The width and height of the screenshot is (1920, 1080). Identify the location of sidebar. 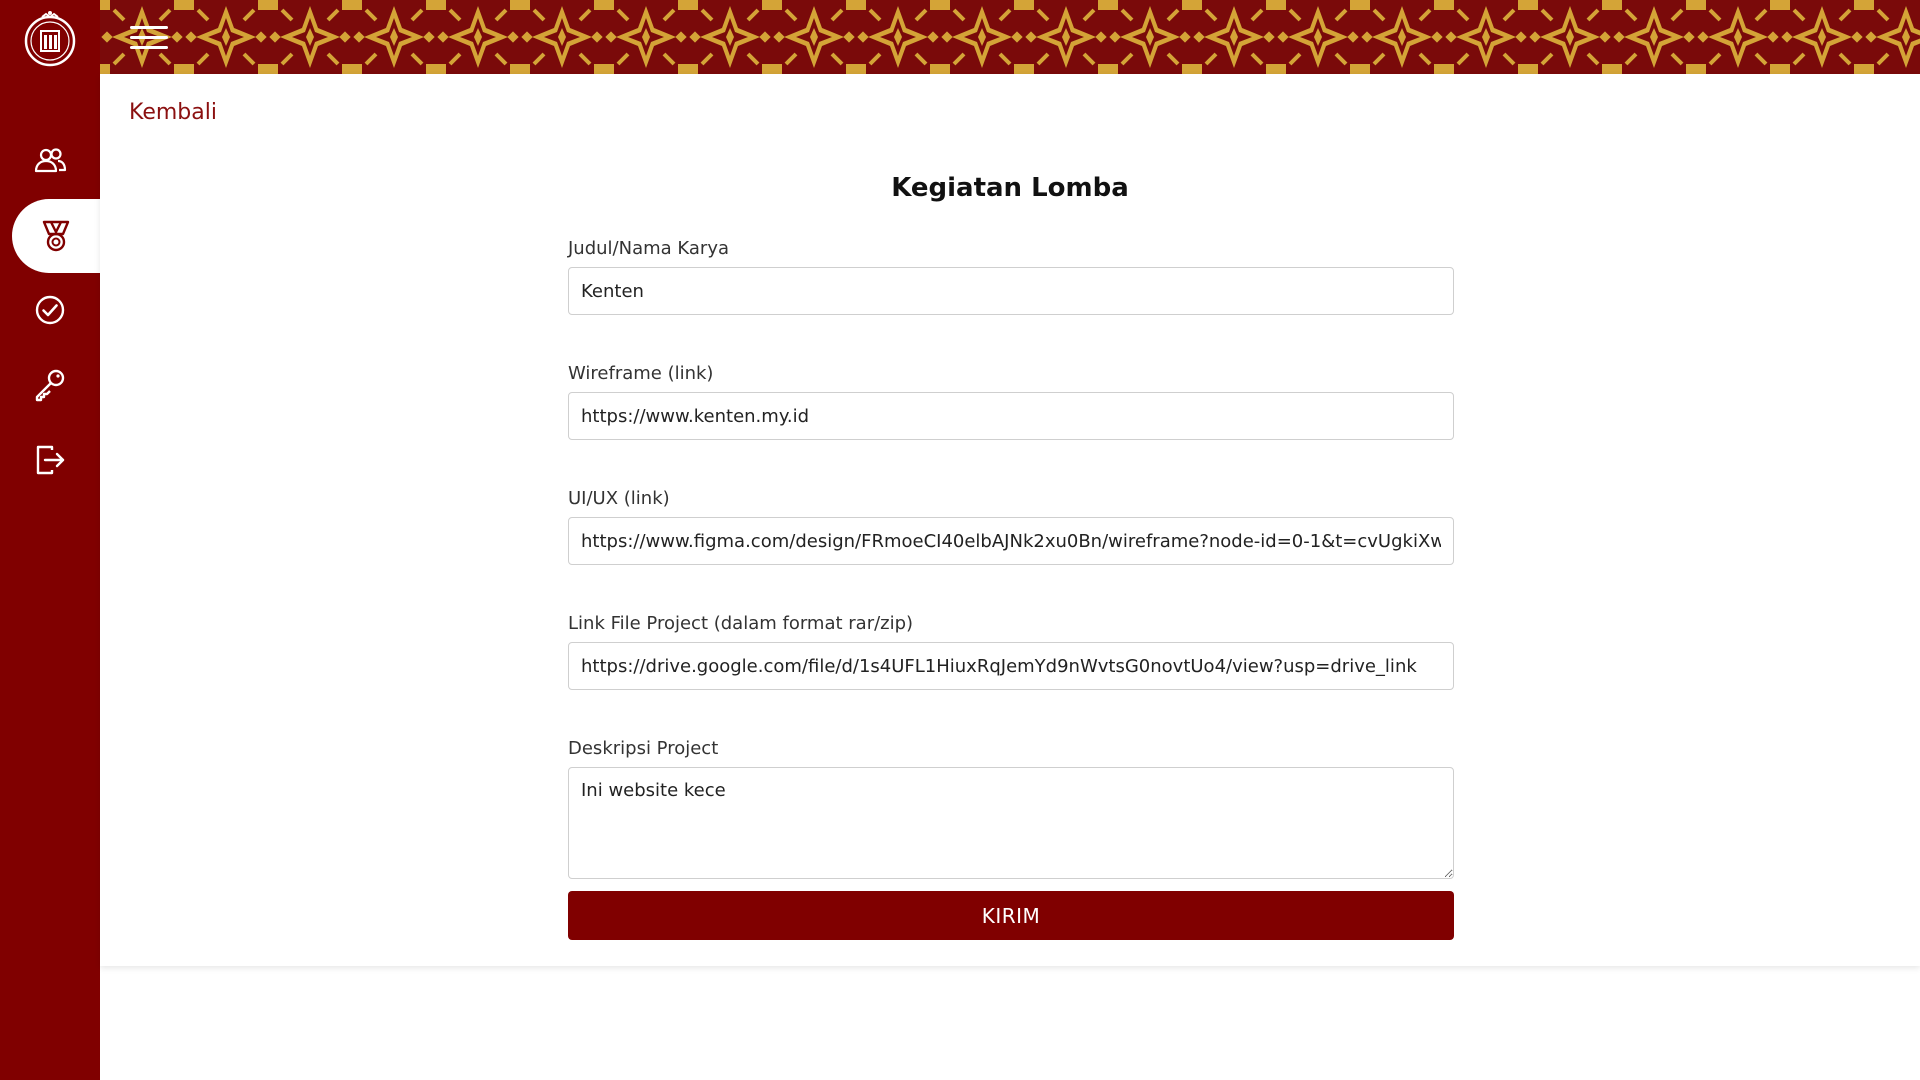
(50, 540).